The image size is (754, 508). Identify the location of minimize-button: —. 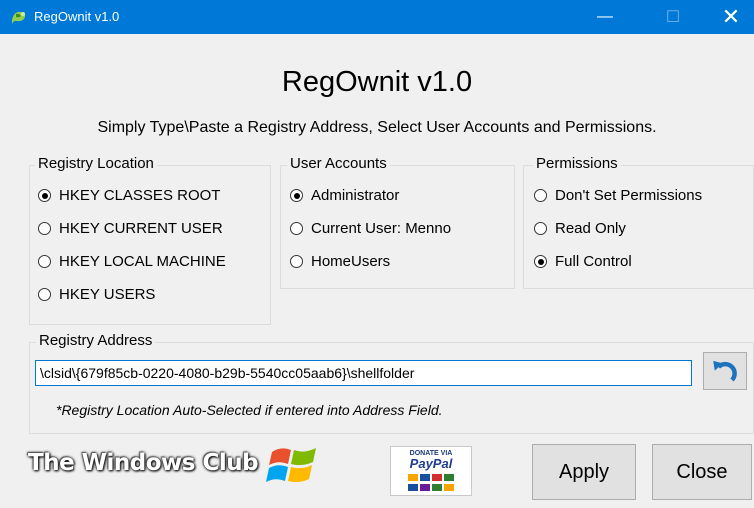
(605, 17).